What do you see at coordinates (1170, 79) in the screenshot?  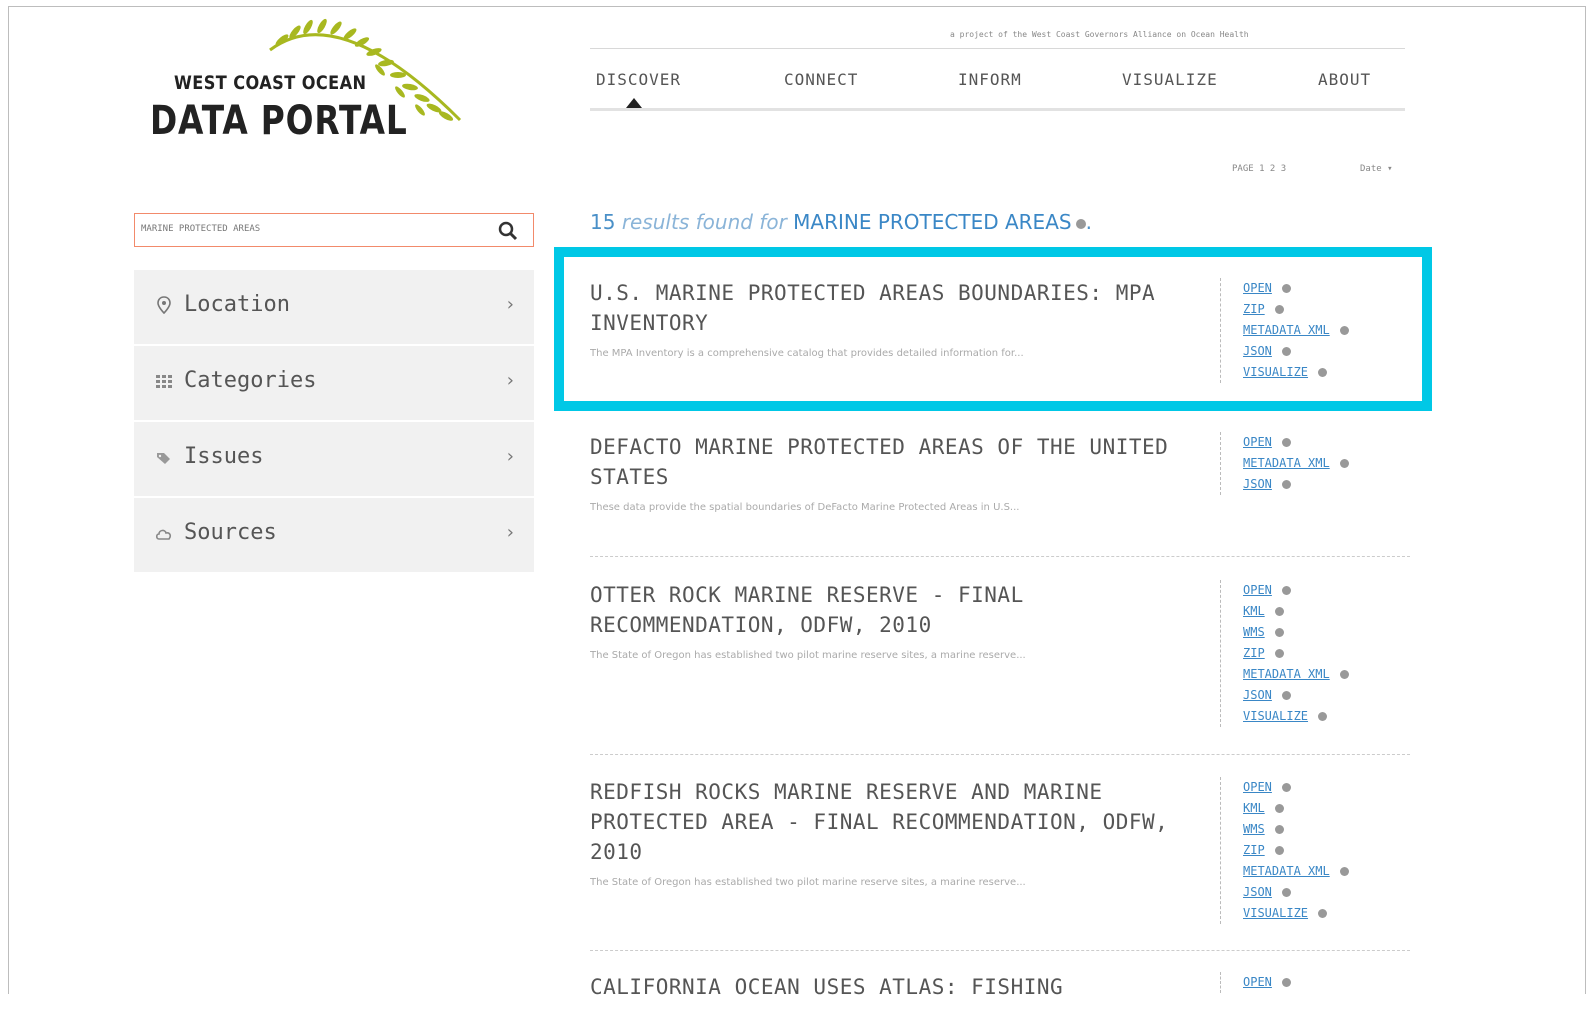 I see `nav-visualize: VISUALIZE` at bounding box center [1170, 79].